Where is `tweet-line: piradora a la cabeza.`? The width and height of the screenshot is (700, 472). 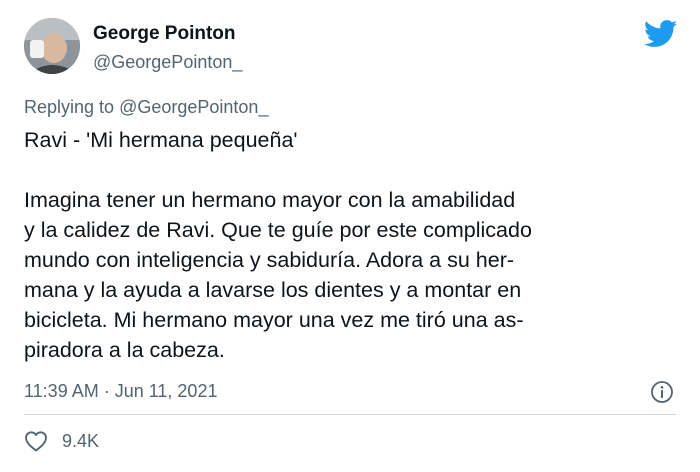 tweet-line: piradora a la cabeza. is located at coordinates (124, 350).